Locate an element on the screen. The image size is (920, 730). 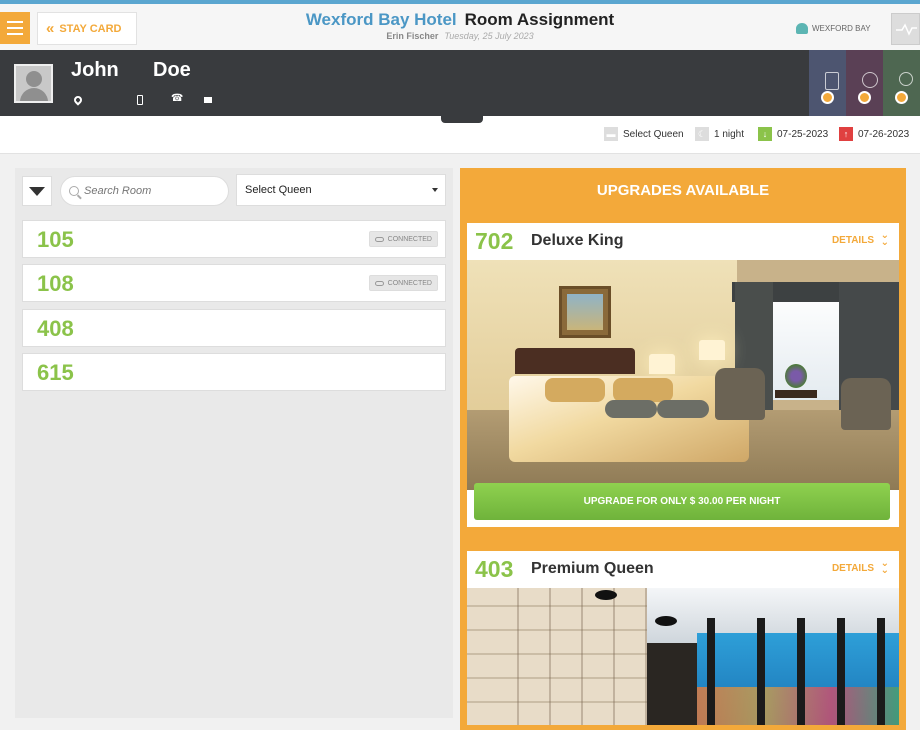
arrow-up-icon: ↑ is located at coordinates (846, 134).